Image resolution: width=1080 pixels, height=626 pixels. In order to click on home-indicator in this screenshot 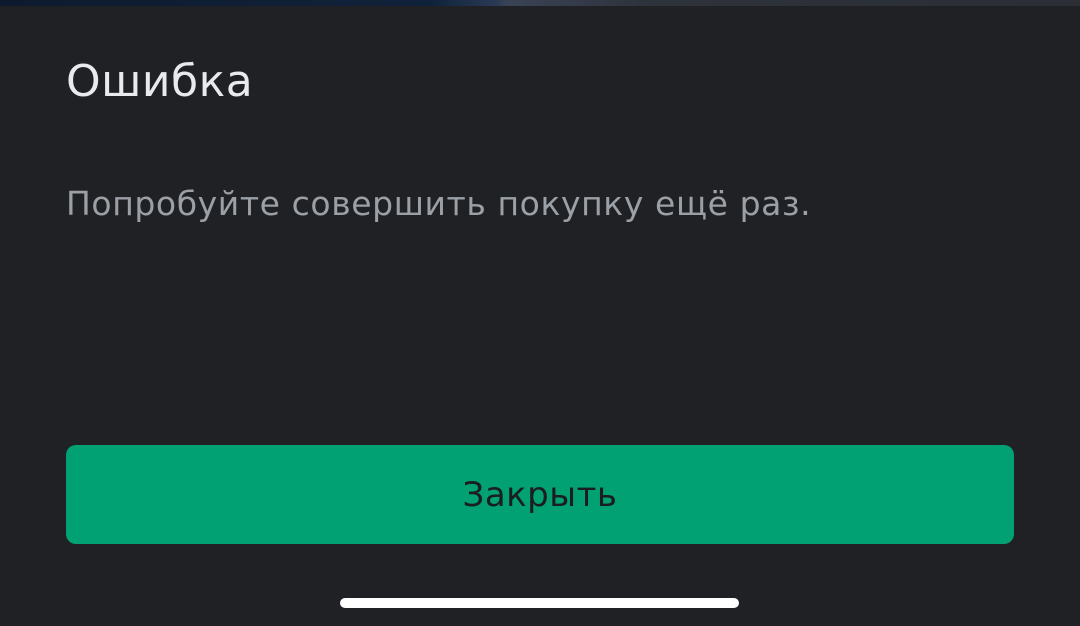, I will do `click(539, 603)`.